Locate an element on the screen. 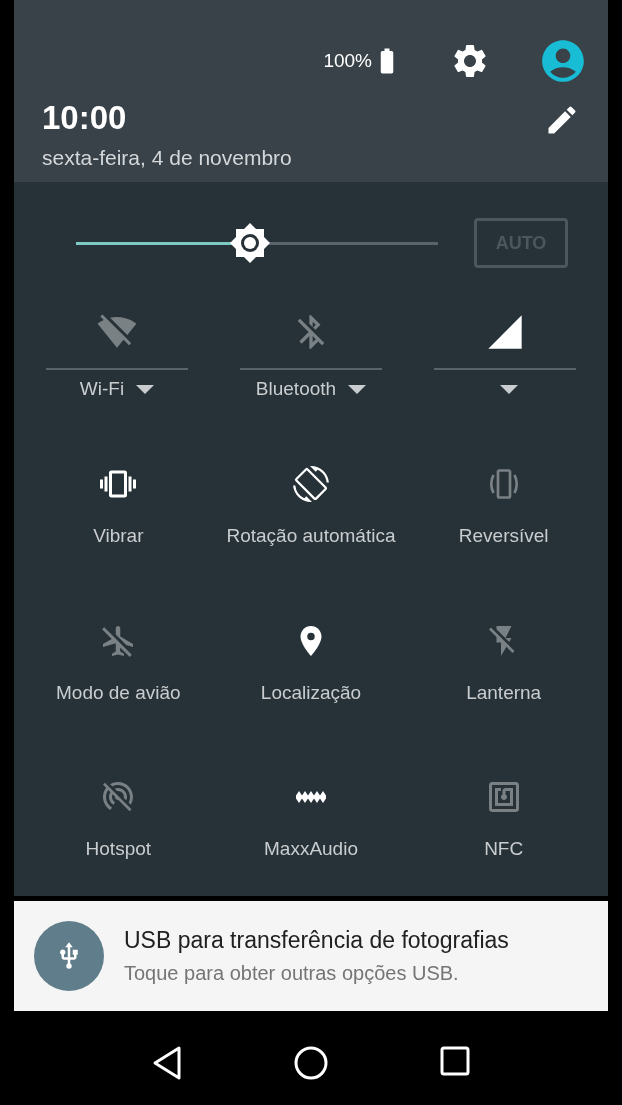 This screenshot has height=1105, width=622. quick-setting-tile: Reversível is located at coordinates (503, 508).